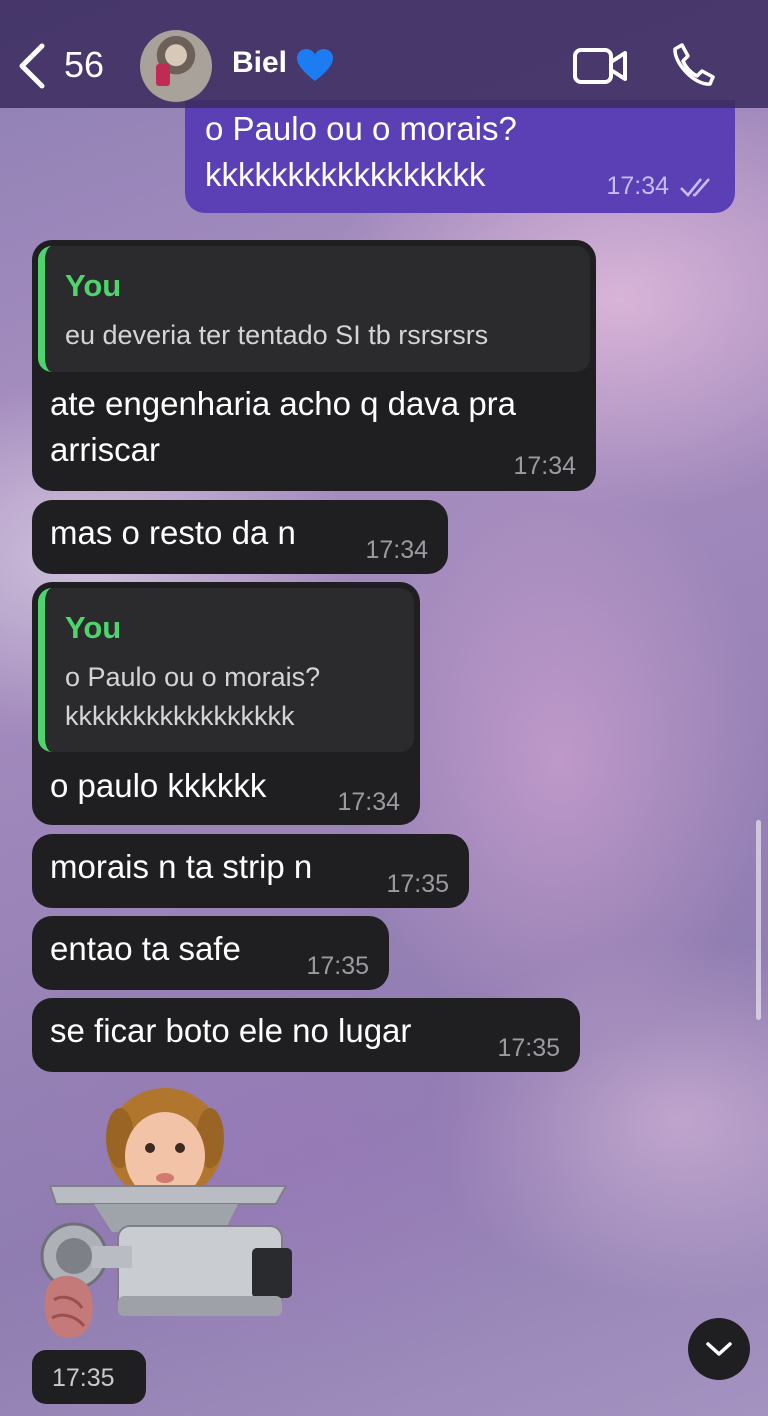 The width and height of the screenshot is (768, 1416). I want to click on message-text: o paulo kkkkkk, so click(158, 785).